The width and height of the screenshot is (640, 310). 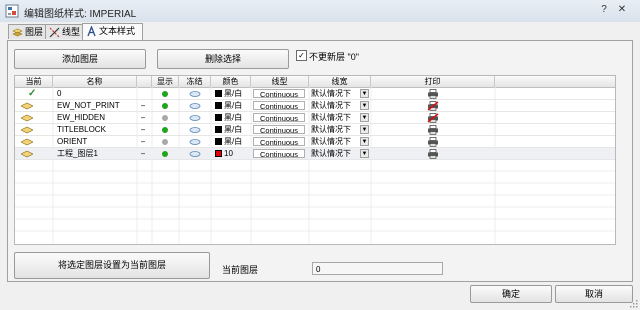 I want to click on layer-name: EW_HIDDEN, so click(x=96, y=117).